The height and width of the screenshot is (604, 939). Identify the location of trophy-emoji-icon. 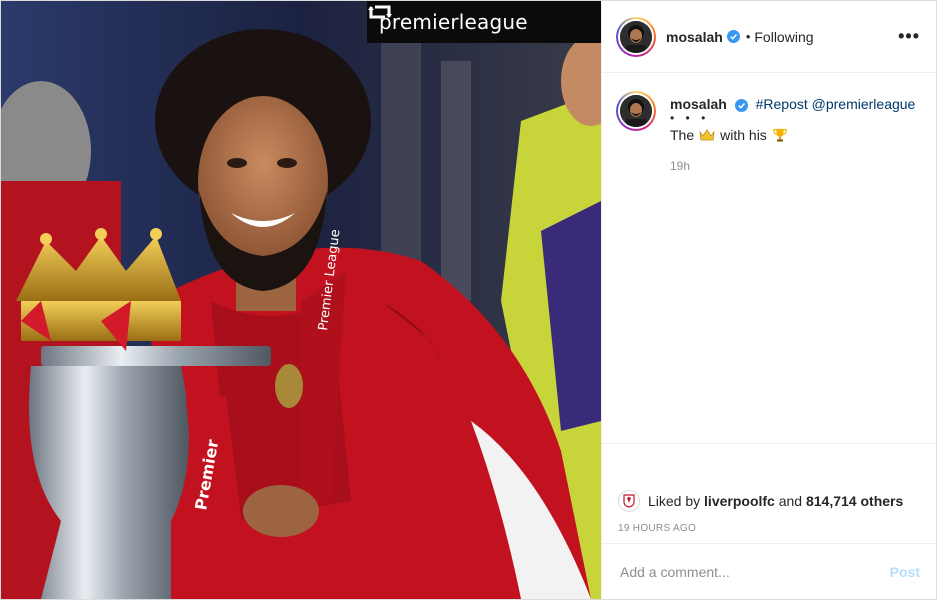
(780, 135).